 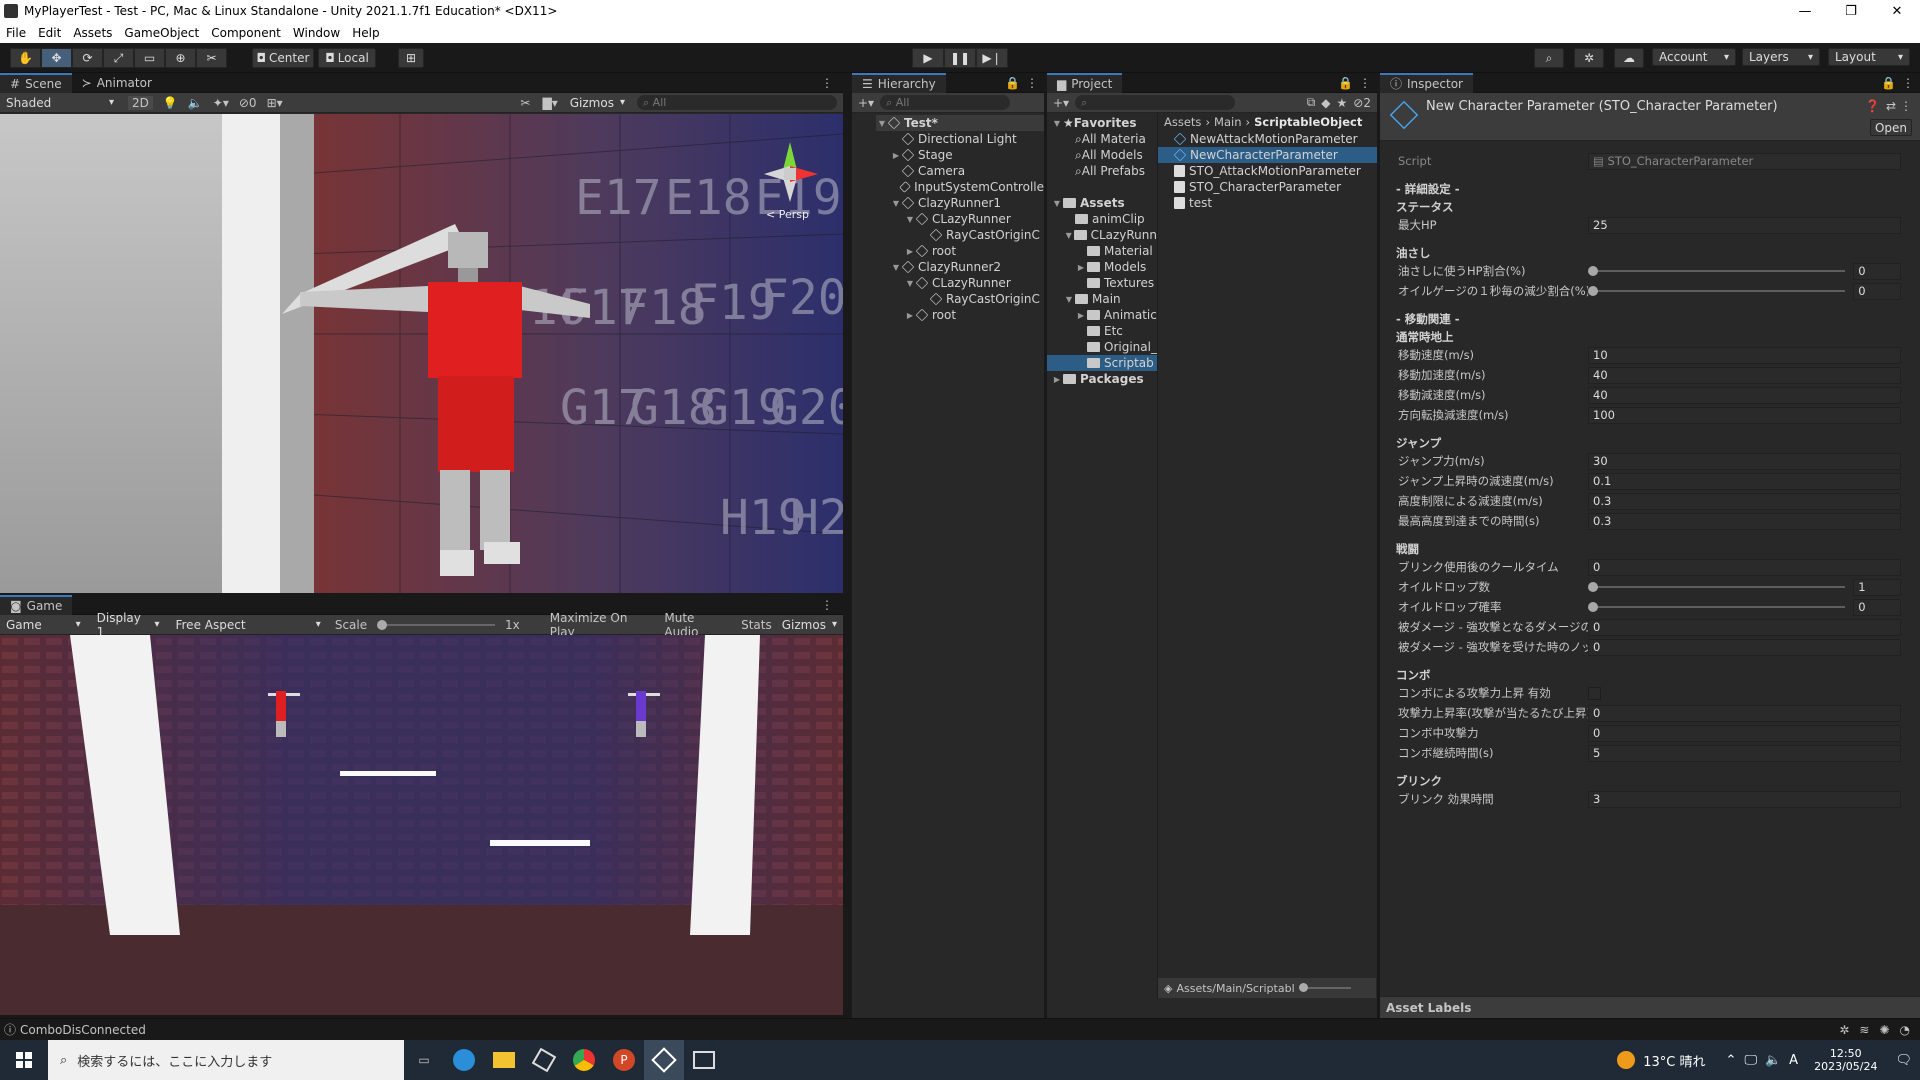 I want to click on layers-dropdown: Layers, so click(x=1781, y=57).